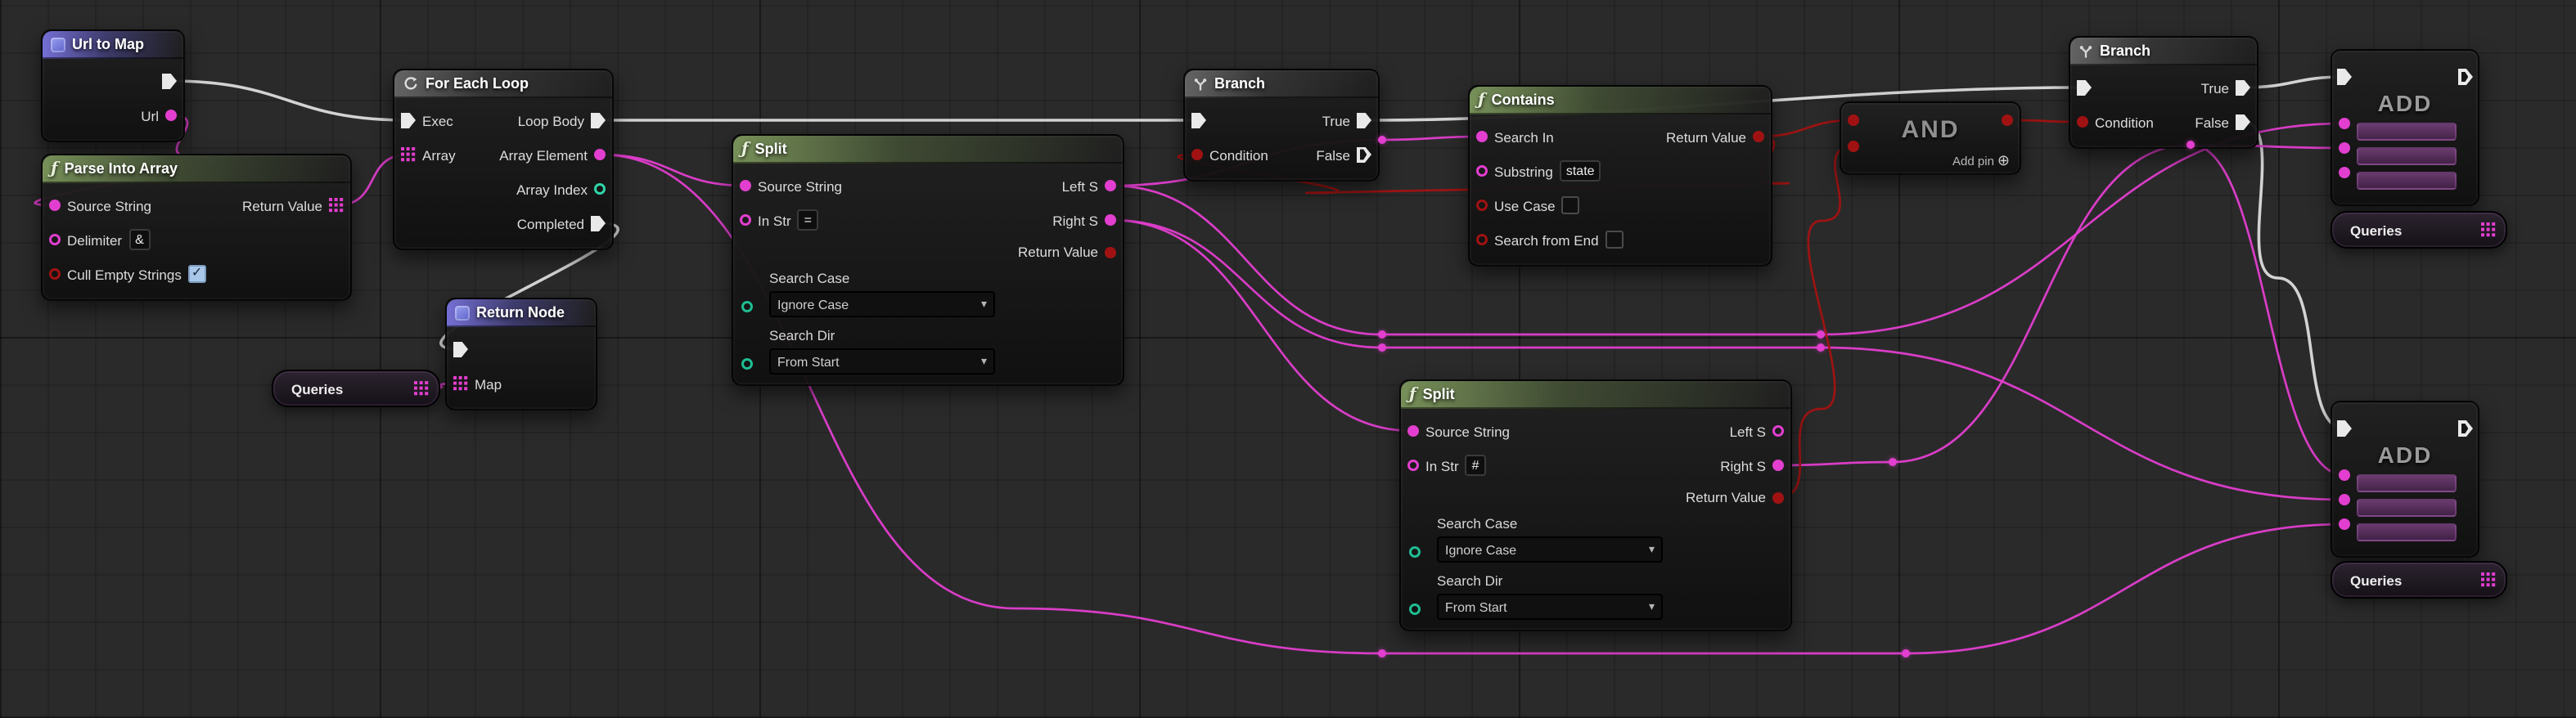 The height and width of the screenshot is (718, 2576). What do you see at coordinates (882, 361) in the screenshot?
I see `search-dir-dropdown: From Start ▾` at bounding box center [882, 361].